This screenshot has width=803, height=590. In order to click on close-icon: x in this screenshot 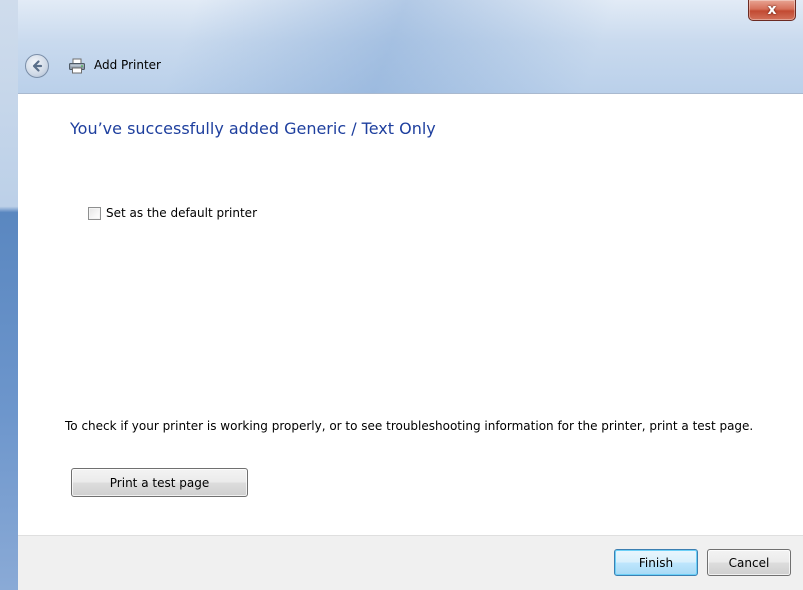, I will do `click(772, 10)`.